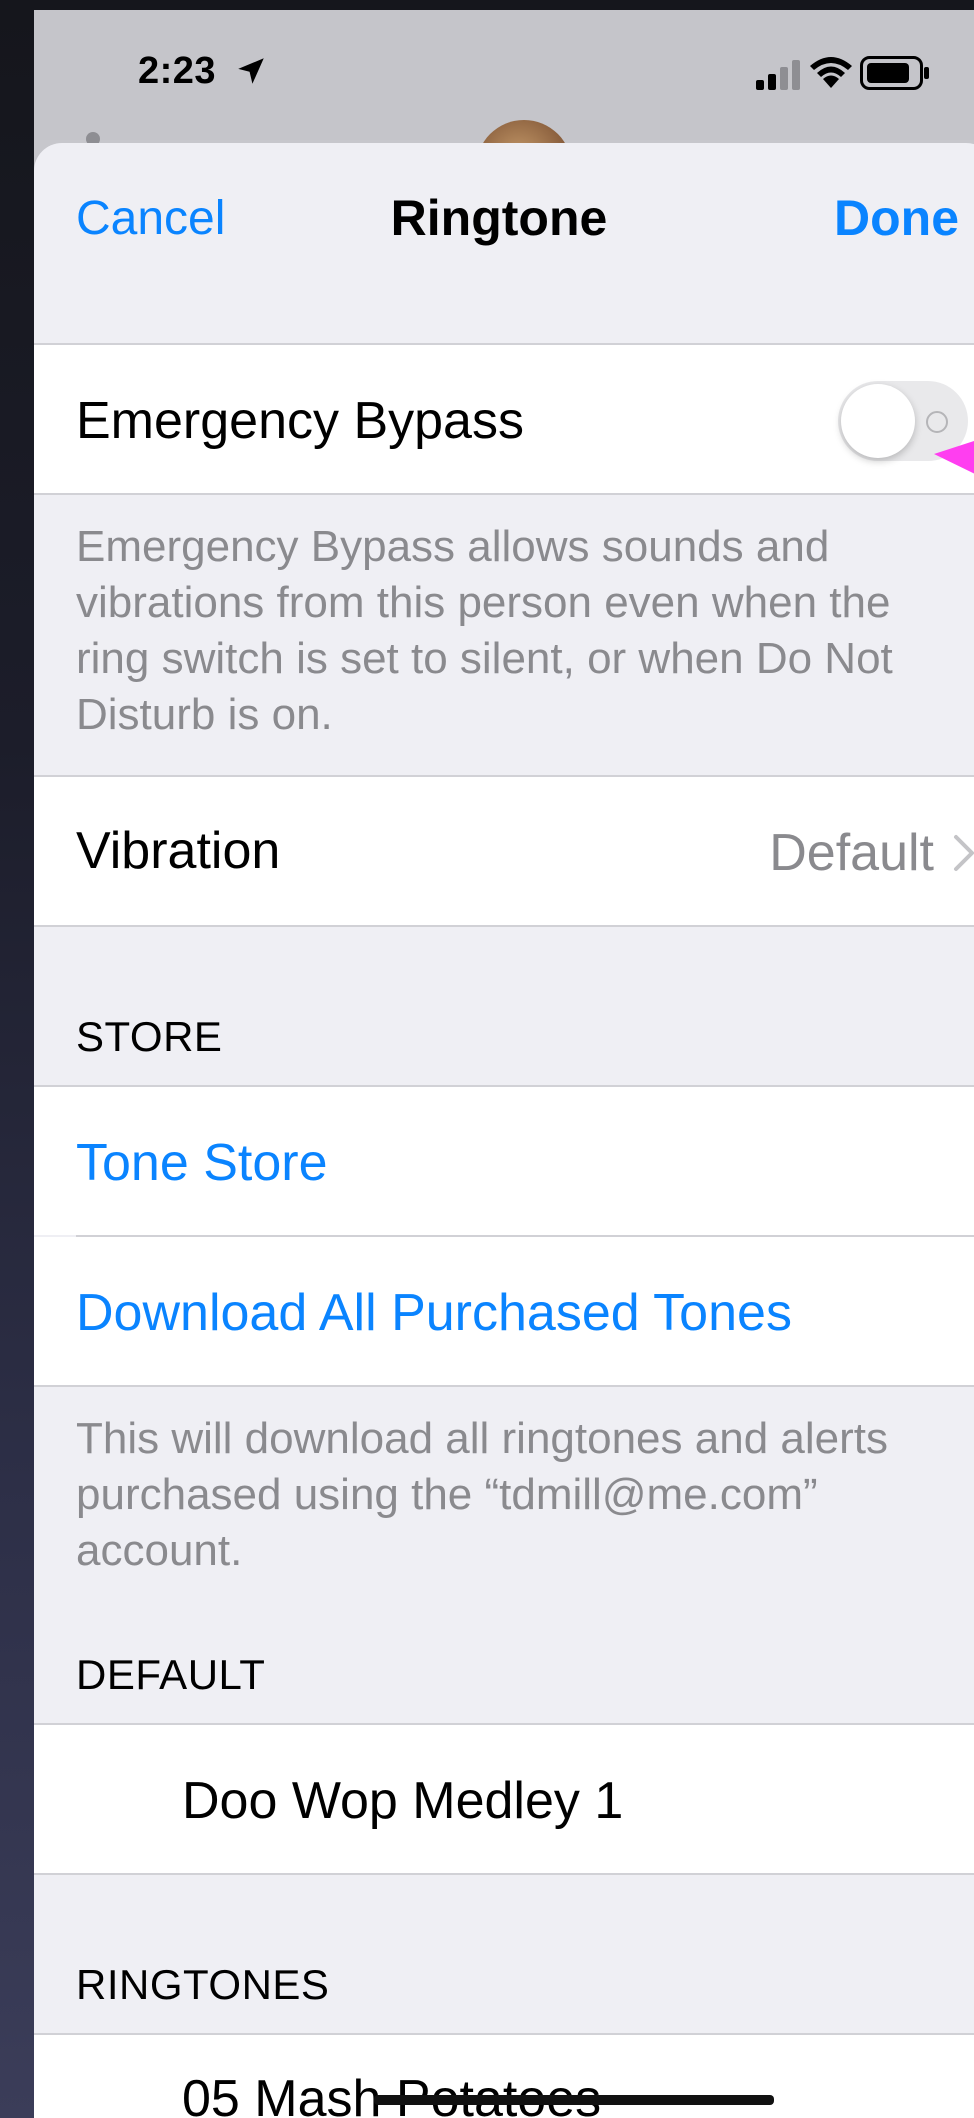 Image resolution: width=974 pixels, height=2118 pixels. Describe the element at coordinates (778, 75) in the screenshot. I see `cellular-signal-icon` at that location.